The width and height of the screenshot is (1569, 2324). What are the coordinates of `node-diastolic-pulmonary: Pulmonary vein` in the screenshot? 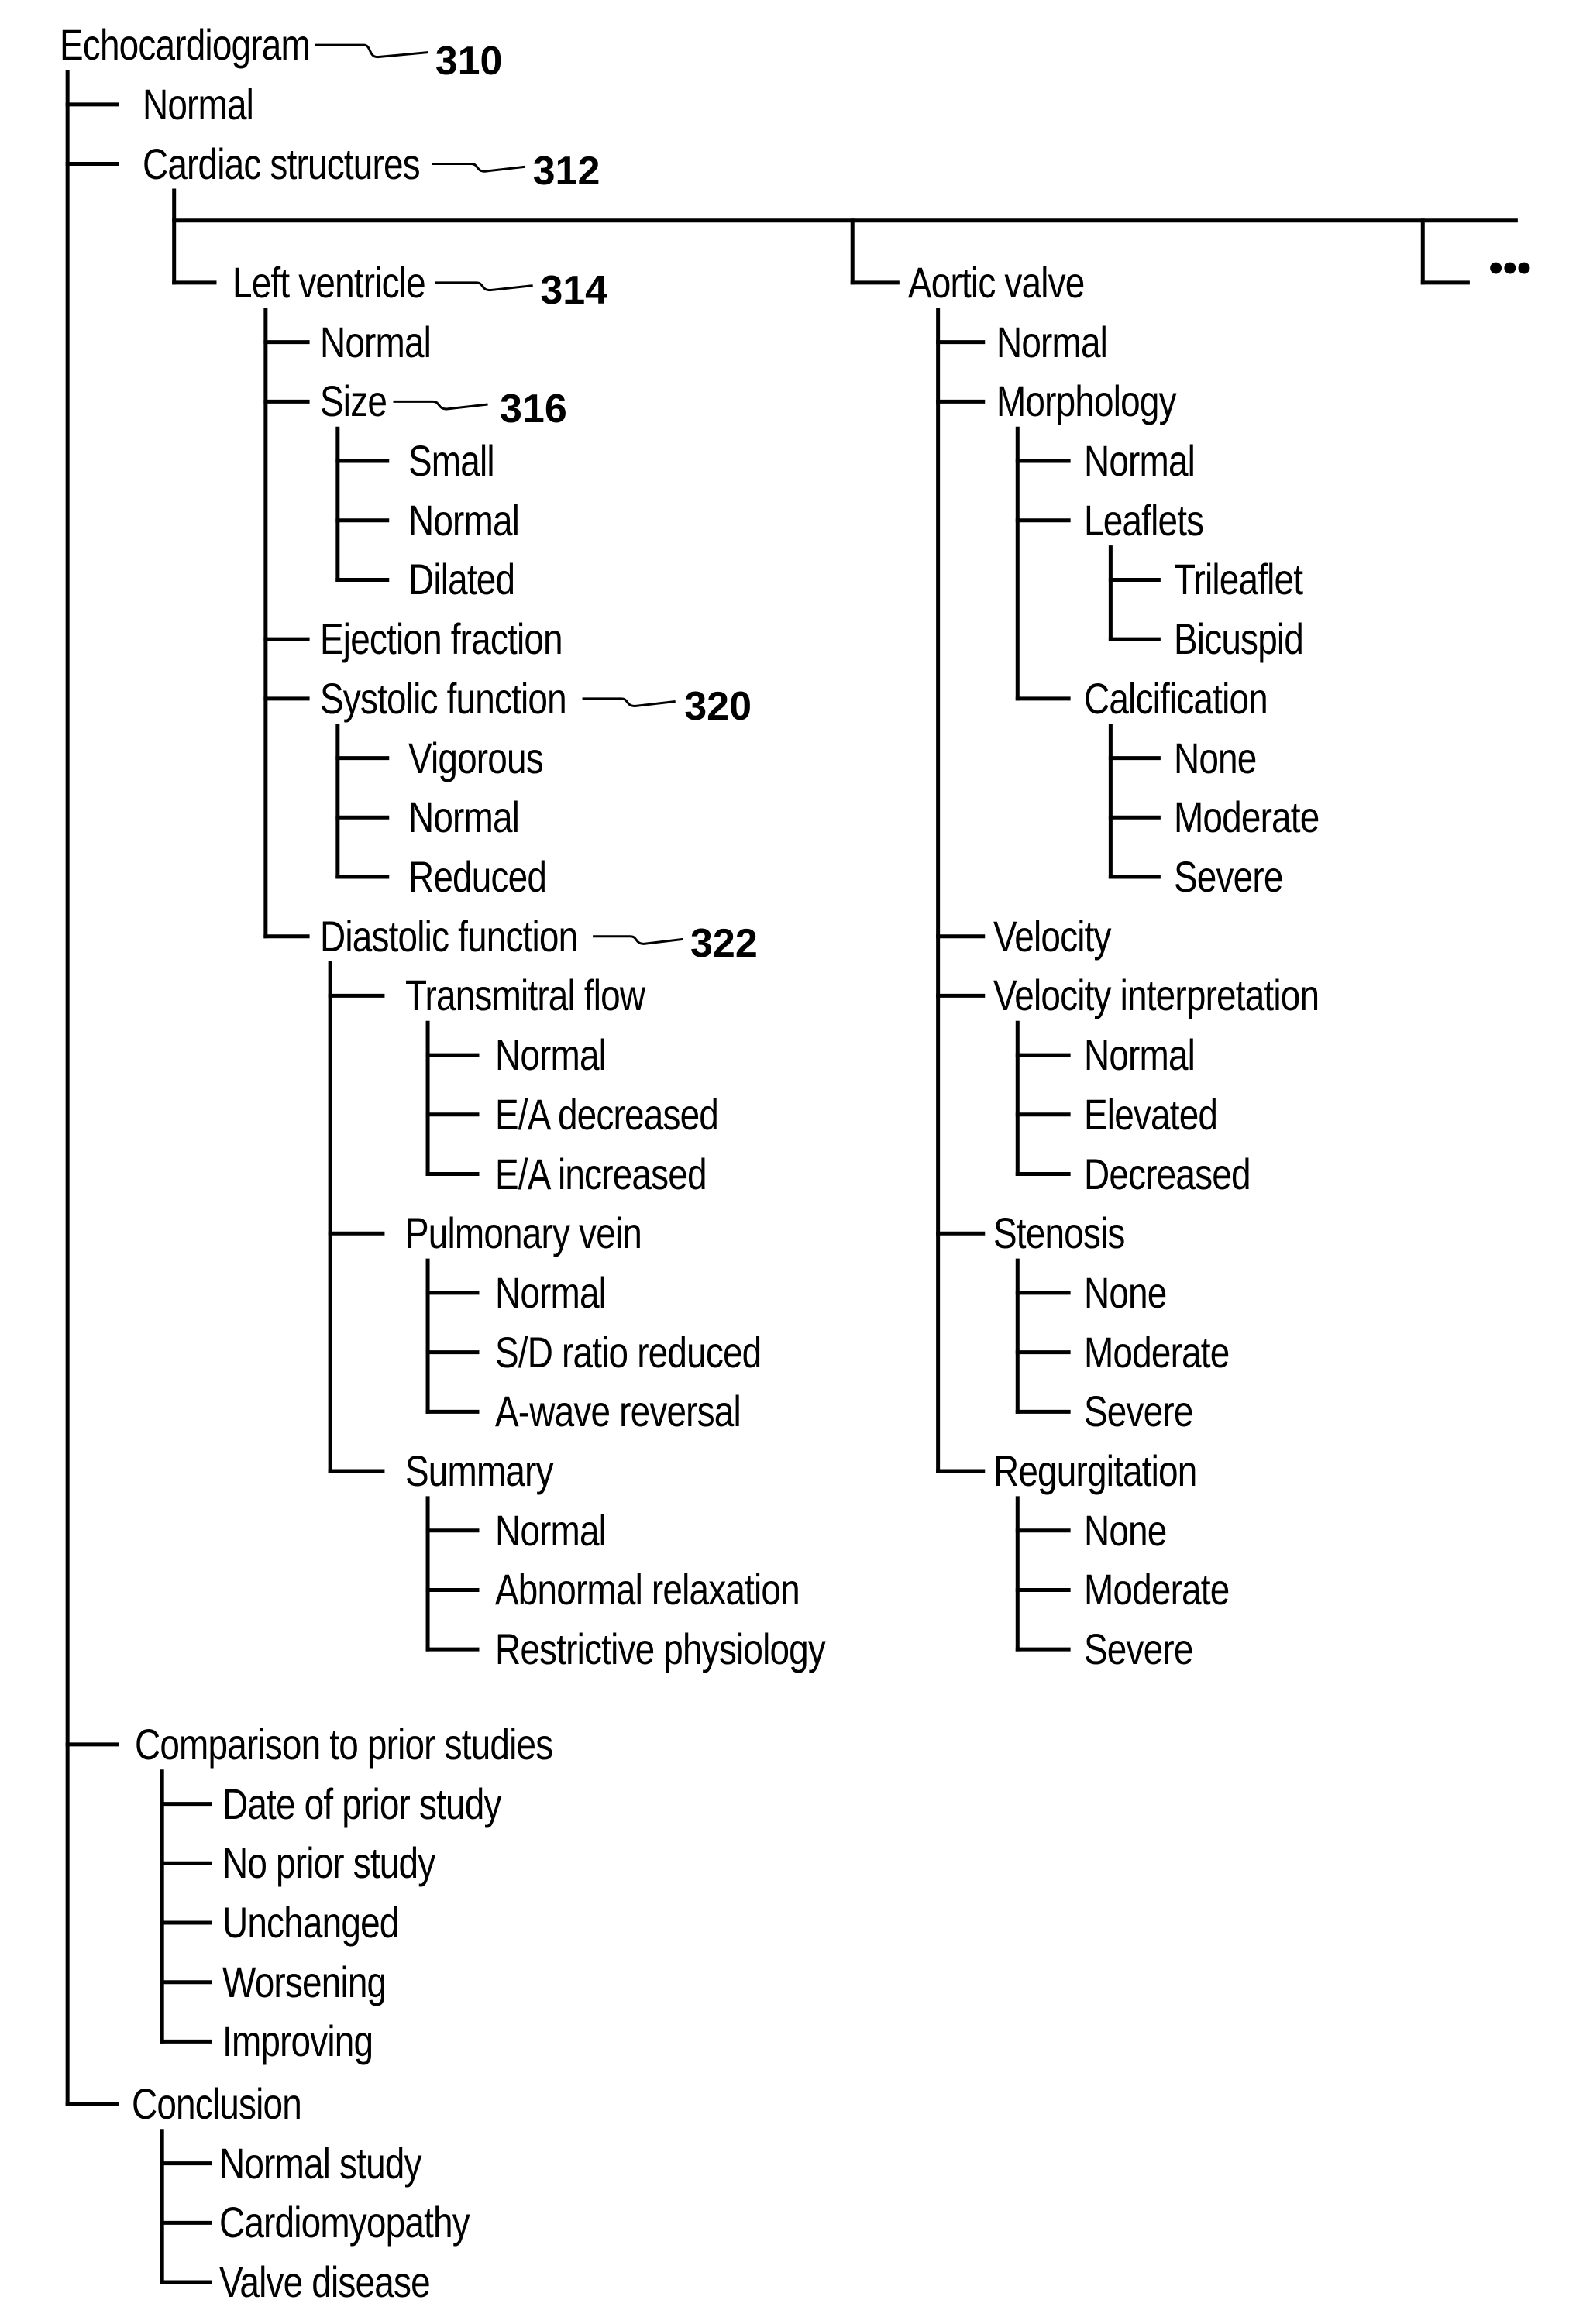 It's located at (523, 1233).